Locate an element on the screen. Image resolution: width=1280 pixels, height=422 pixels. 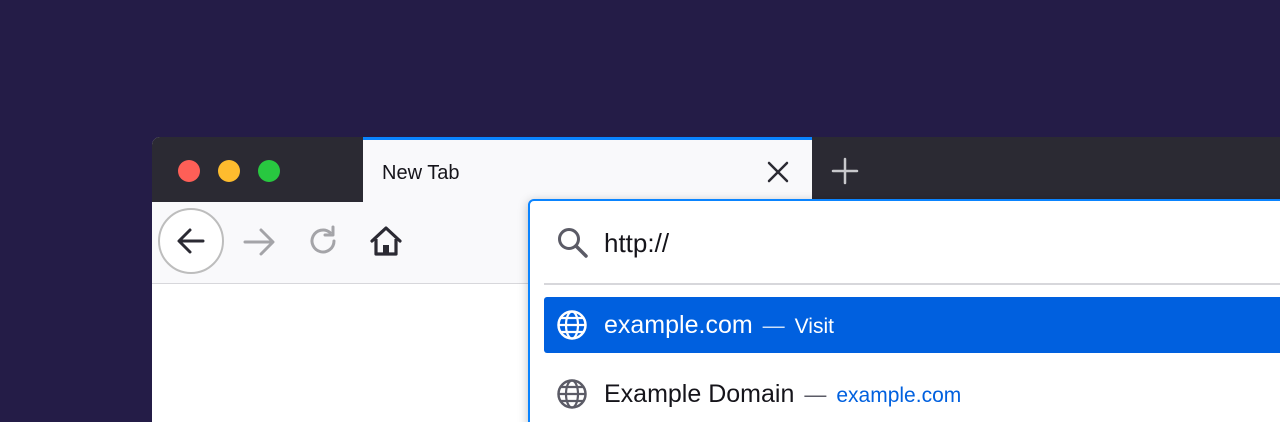
home-icon is located at coordinates (386, 241).